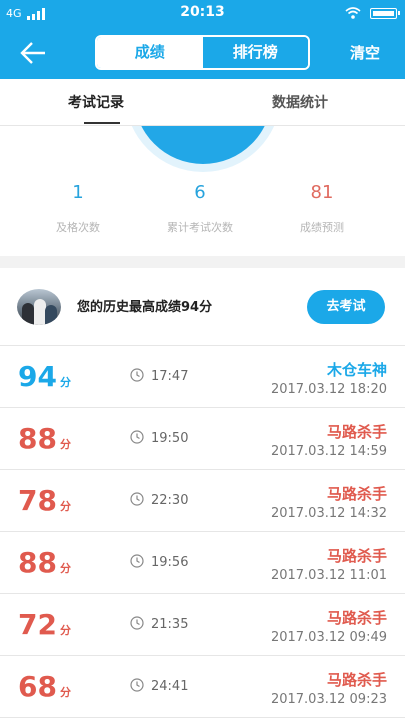 Image resolution: width=405 pixels, height=720 pixels. Describe the element at coordinates (202, 13) in the screenshot. I see `status-bar: 4G 20:13` at that location.